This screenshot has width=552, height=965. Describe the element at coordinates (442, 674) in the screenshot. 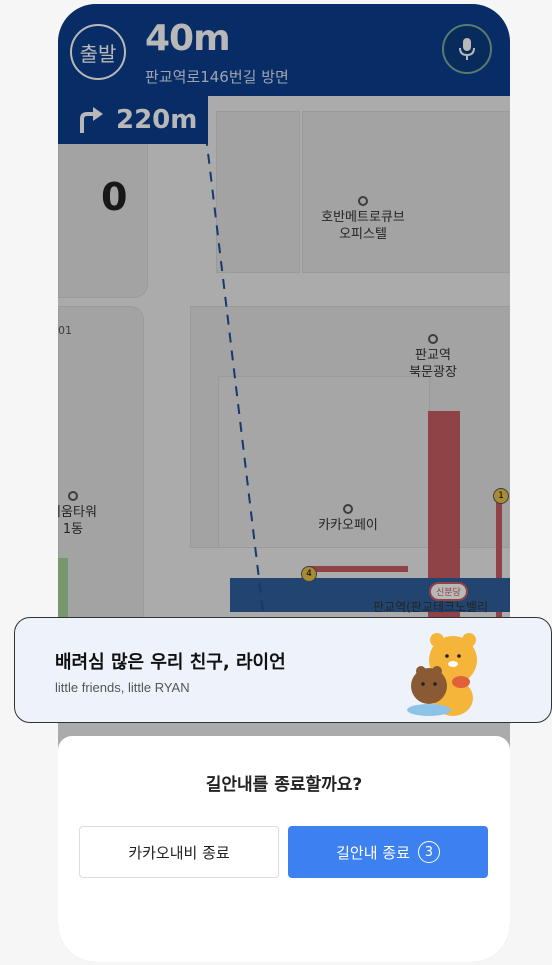

I see `ryan-character-illustration` at that location.